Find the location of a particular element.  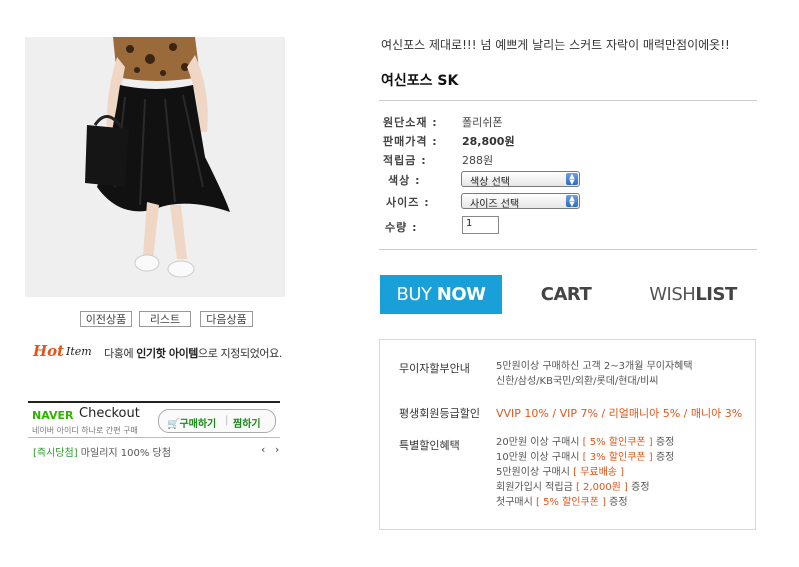

interest-free-cards: 신한/삼성/KB국민/외환/롯데/현대/비씨 is located at coordinates (577, 381).